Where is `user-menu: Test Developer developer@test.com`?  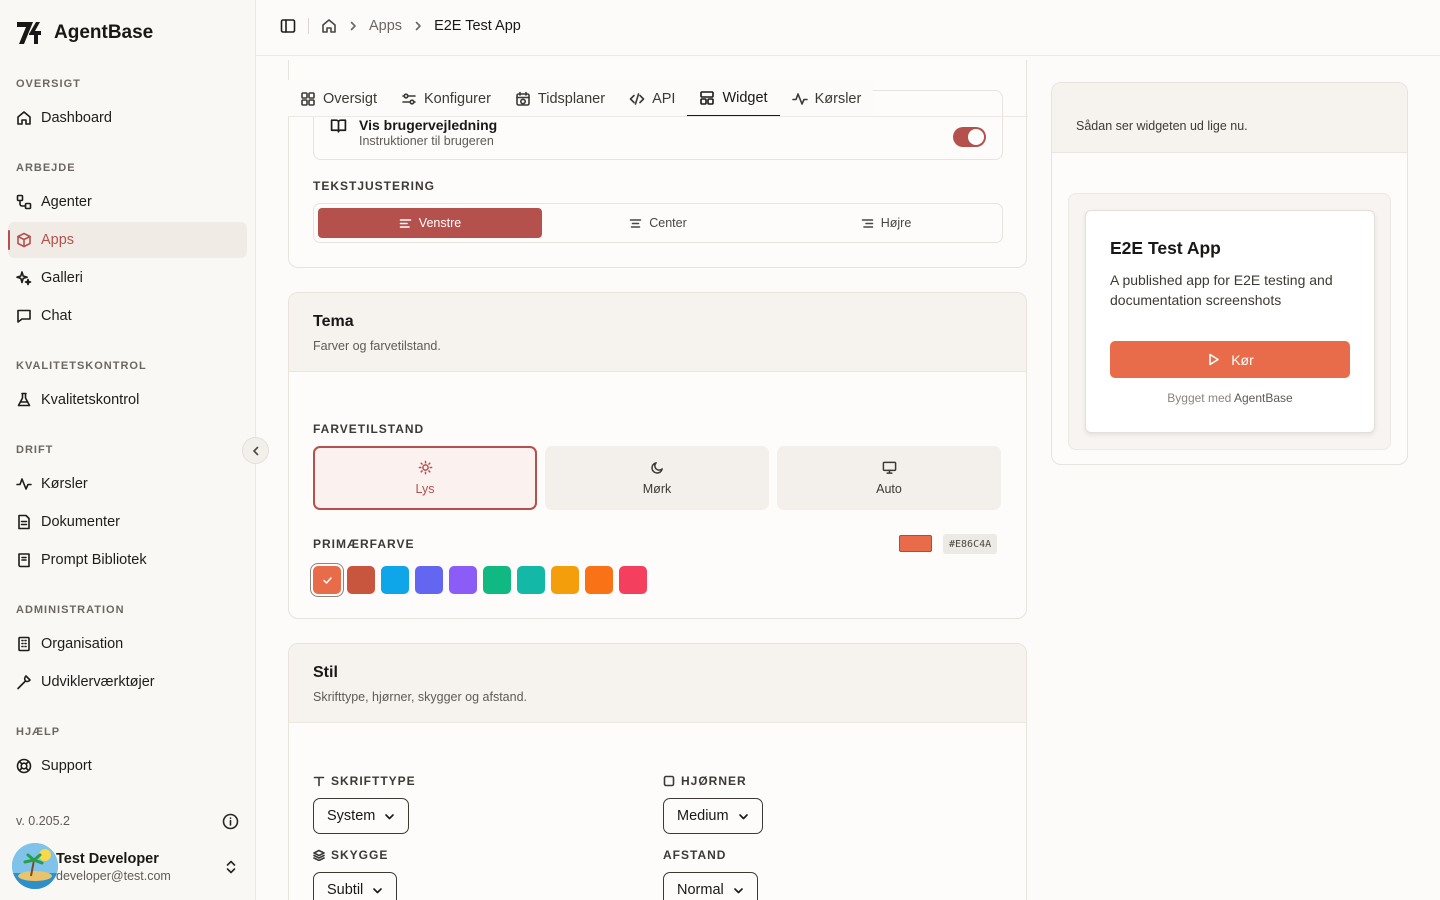
user-menu: Test Developer developer@test.com is located at coordinates (129, 867).